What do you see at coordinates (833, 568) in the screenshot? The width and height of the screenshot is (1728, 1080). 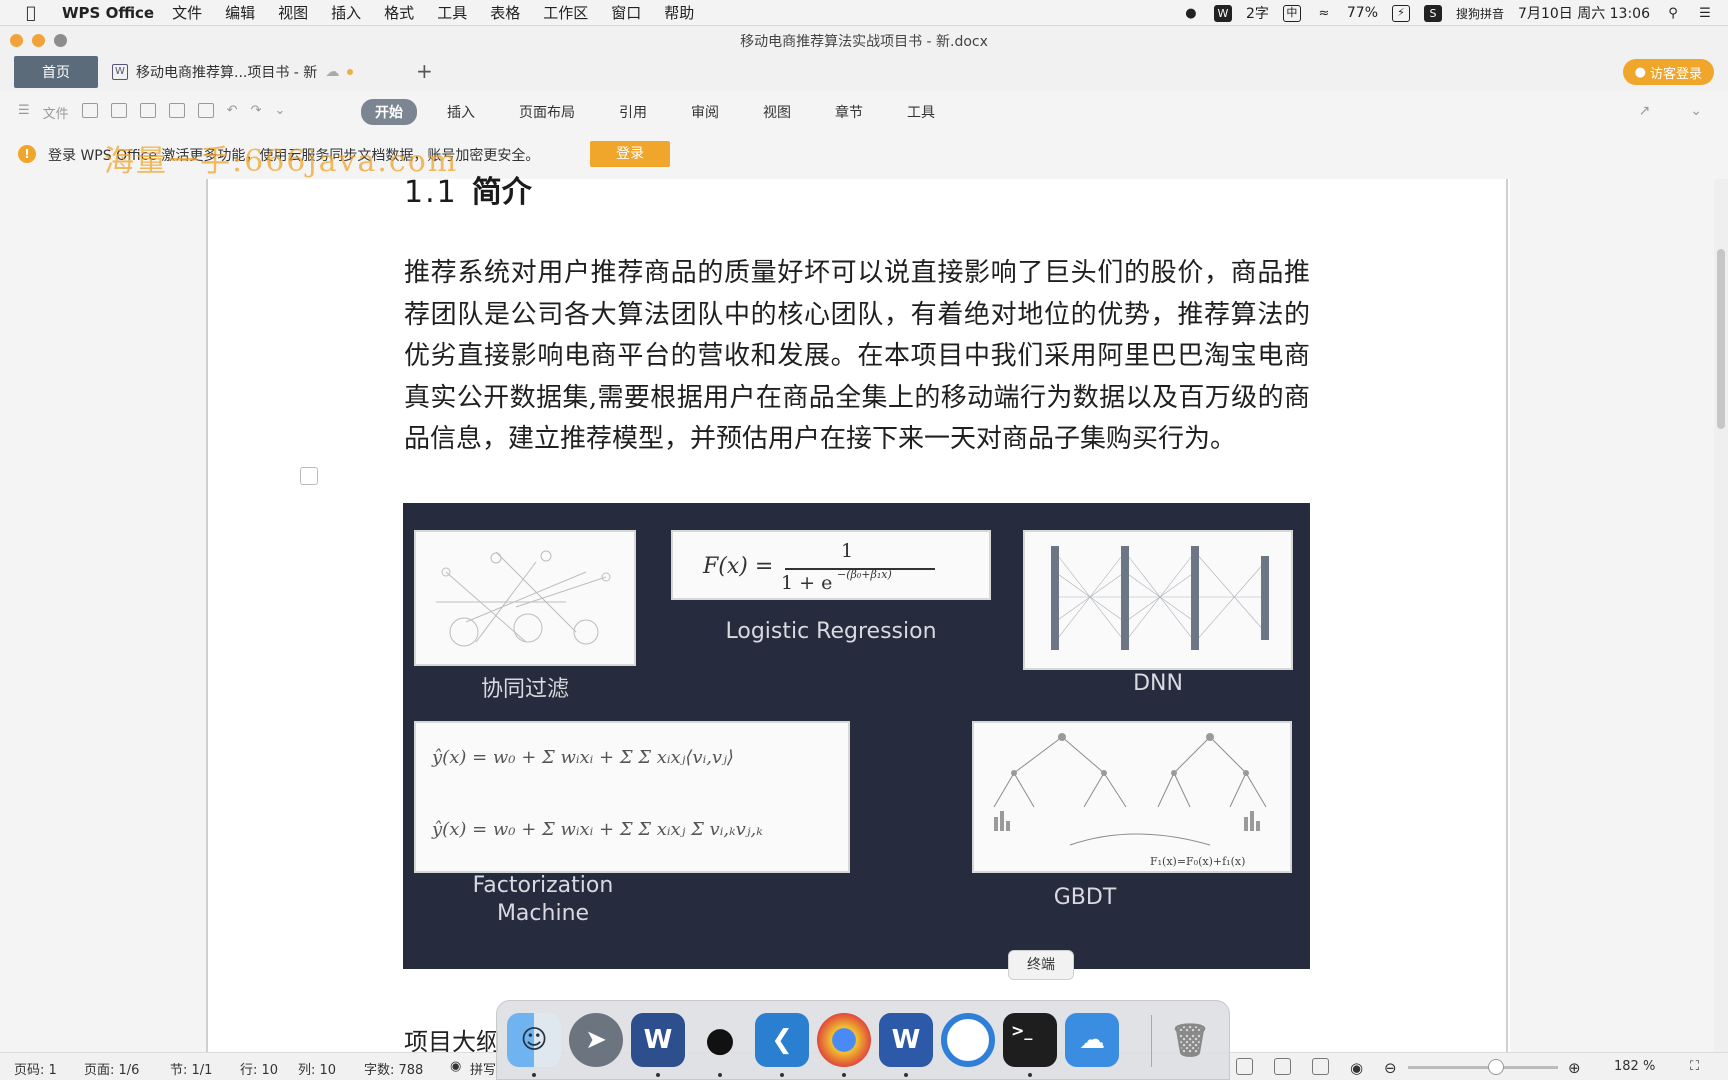 I see `lr-formula: F(x) = 1 1 + e −(β₀+β₁x)` at bounding box center [833, 568].